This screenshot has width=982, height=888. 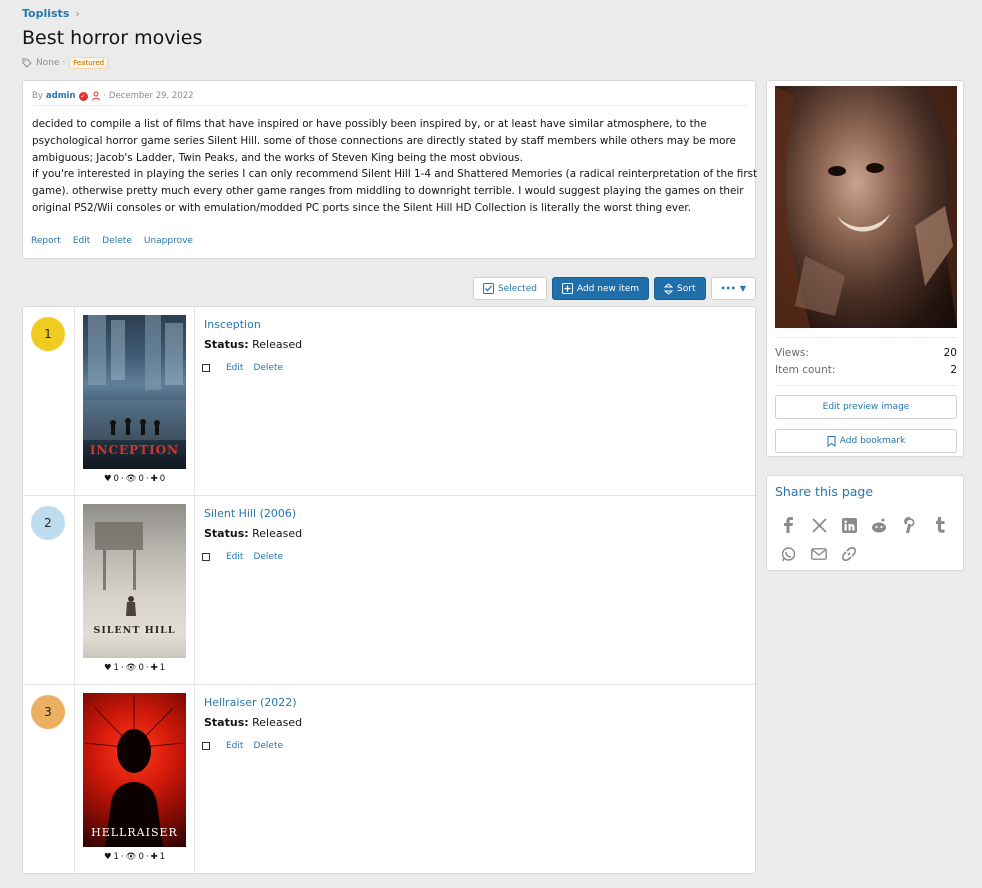 I want to click on poster-image: SILENT HILL, so click(x=134, y=581).